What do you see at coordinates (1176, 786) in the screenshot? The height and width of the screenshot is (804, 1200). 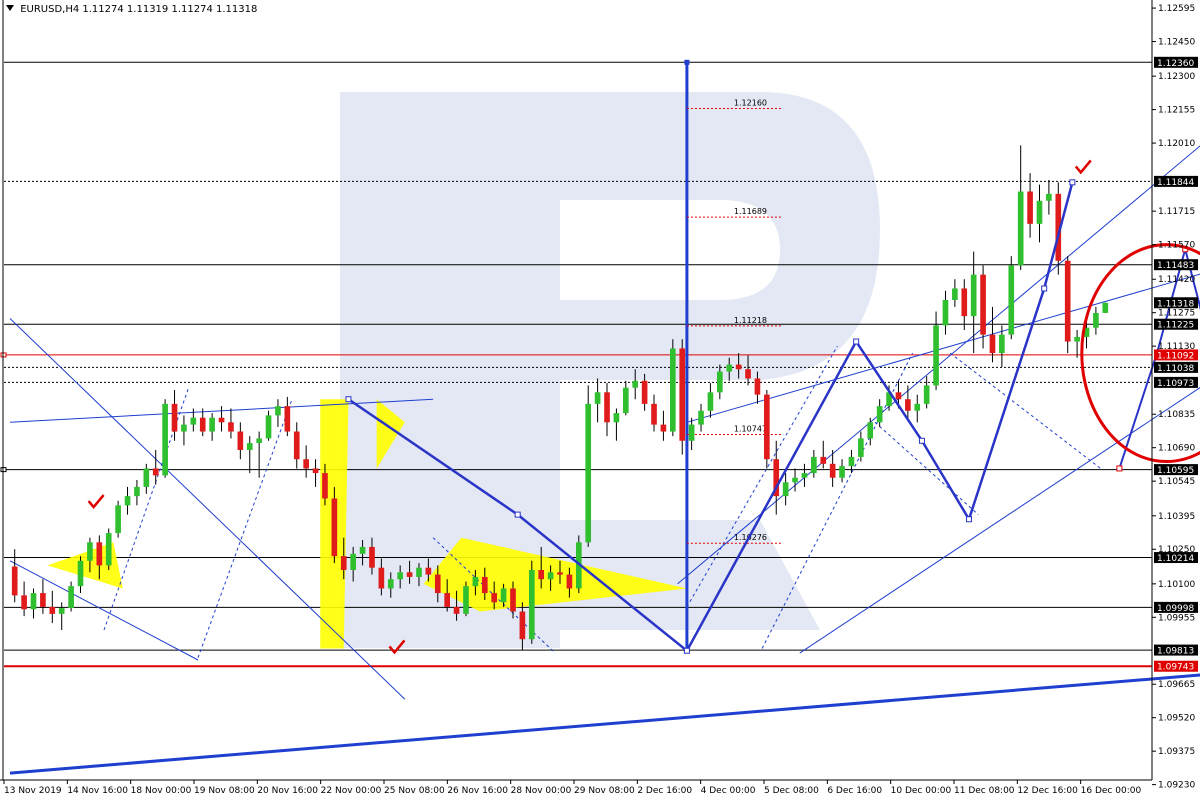 I see `price-tick-label: 1.09230` at bounding box center [1176, 786].